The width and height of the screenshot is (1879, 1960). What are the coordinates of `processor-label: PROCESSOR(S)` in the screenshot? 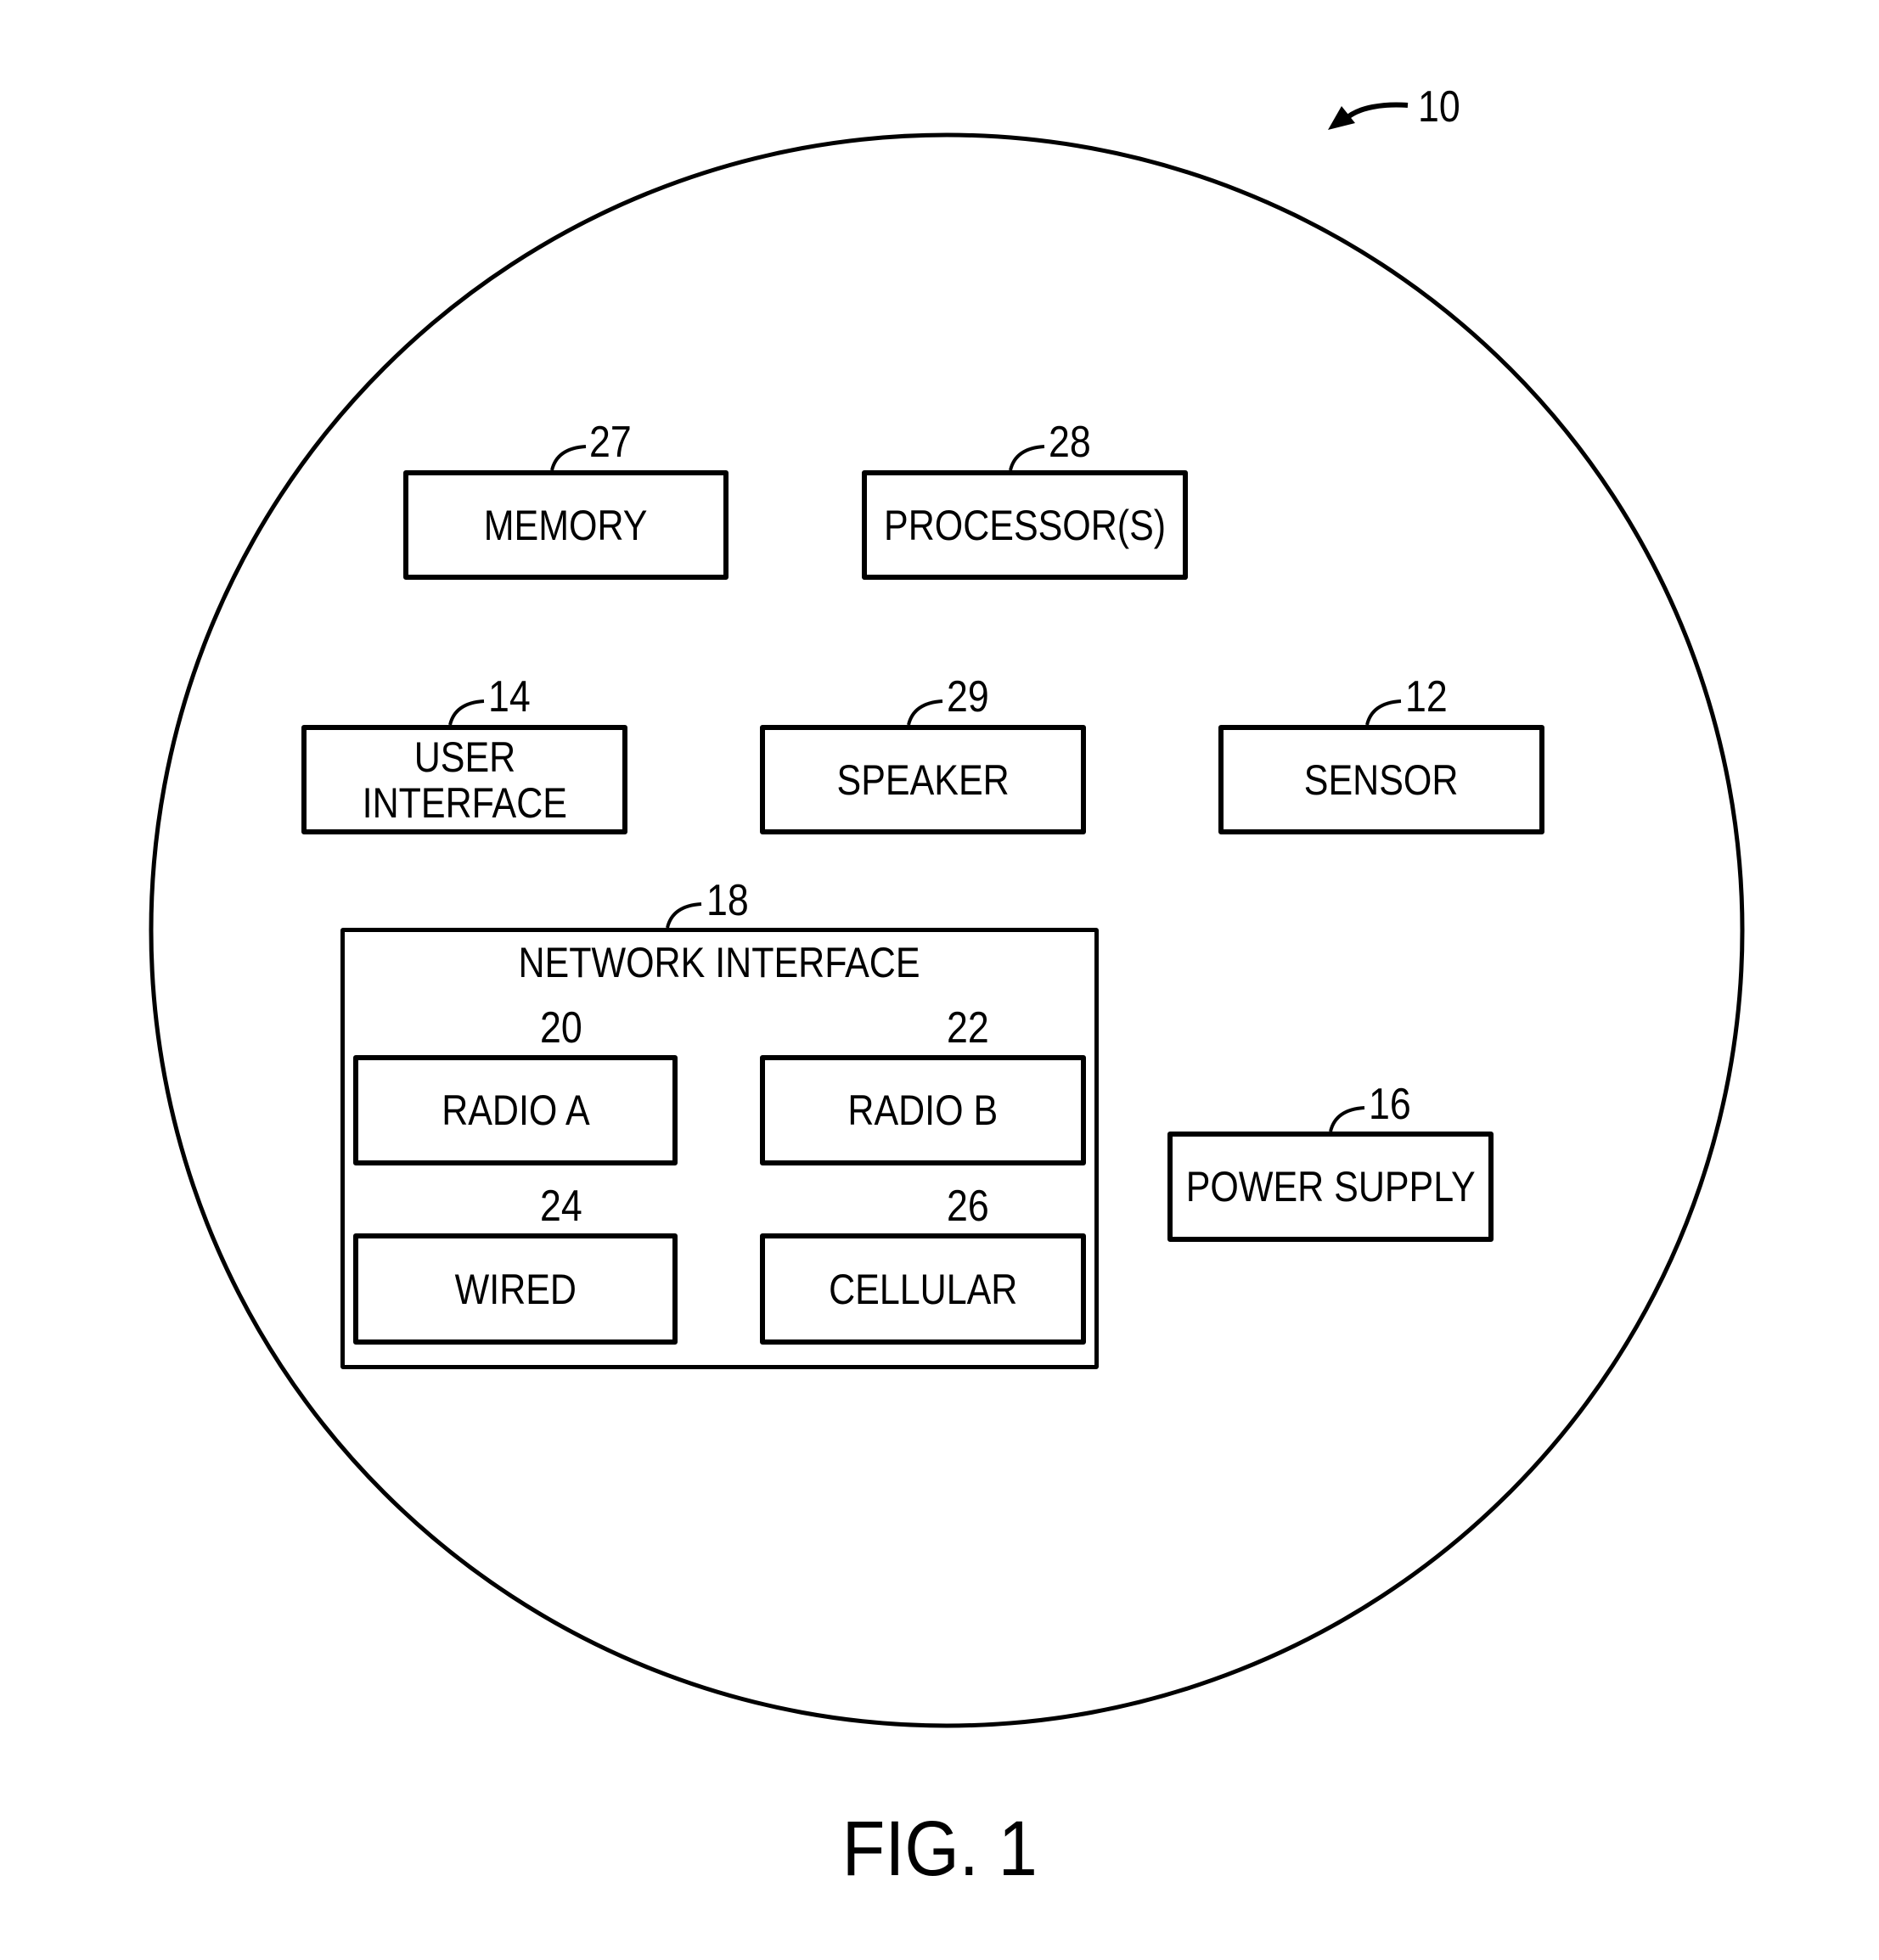 It's located at (1025, 525).